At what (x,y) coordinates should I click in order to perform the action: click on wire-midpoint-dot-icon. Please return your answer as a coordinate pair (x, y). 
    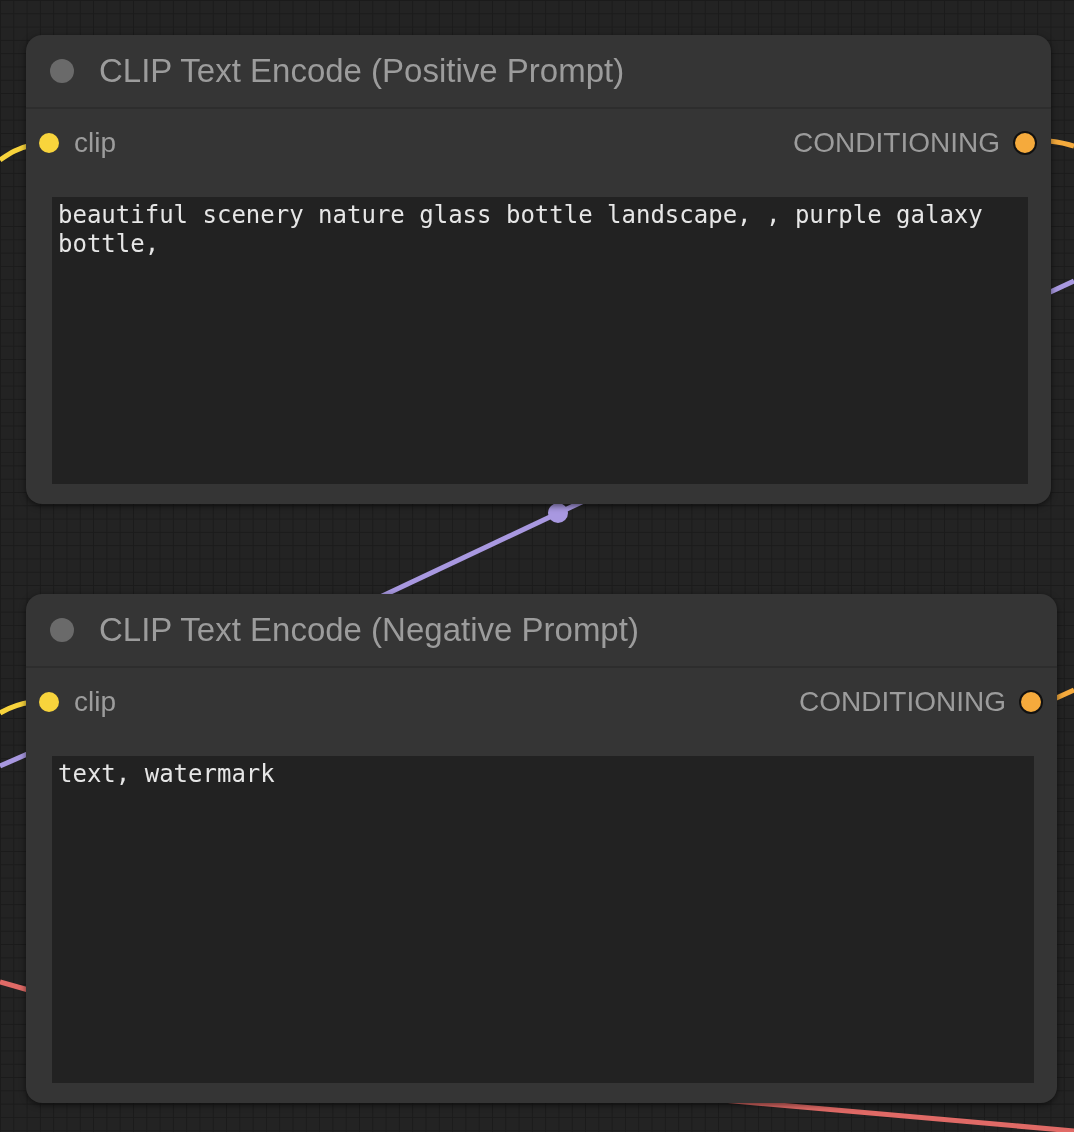
    Looking at the image, I should click on (558, 513).